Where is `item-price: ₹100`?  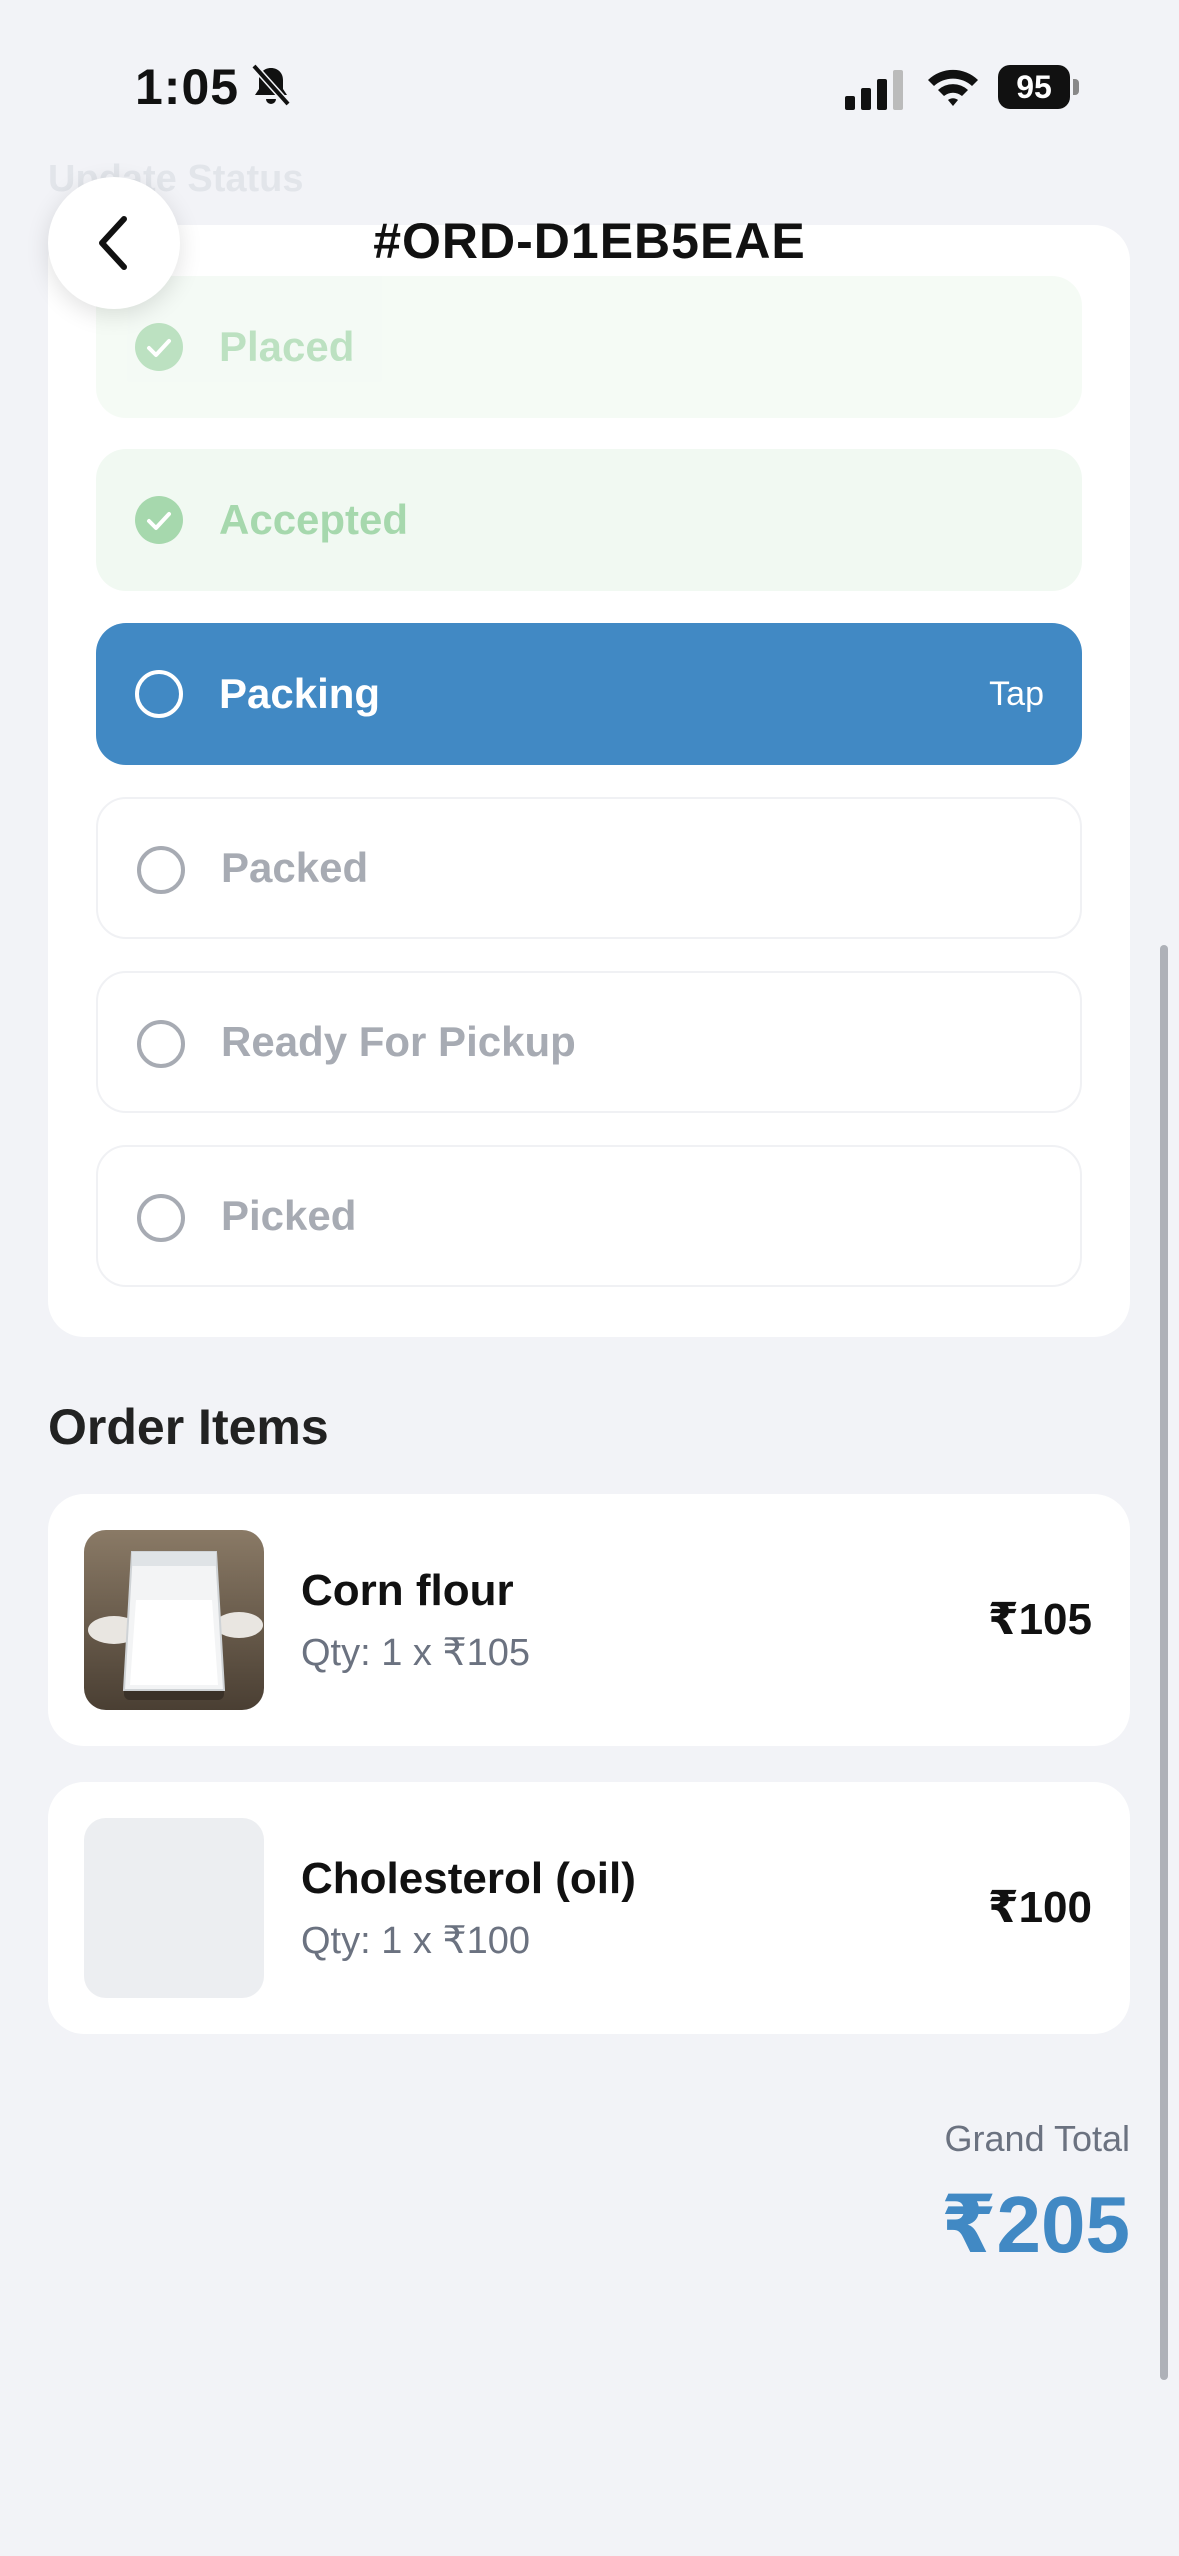
item-price: ₹100 is located at coordinates (1039, 1907).